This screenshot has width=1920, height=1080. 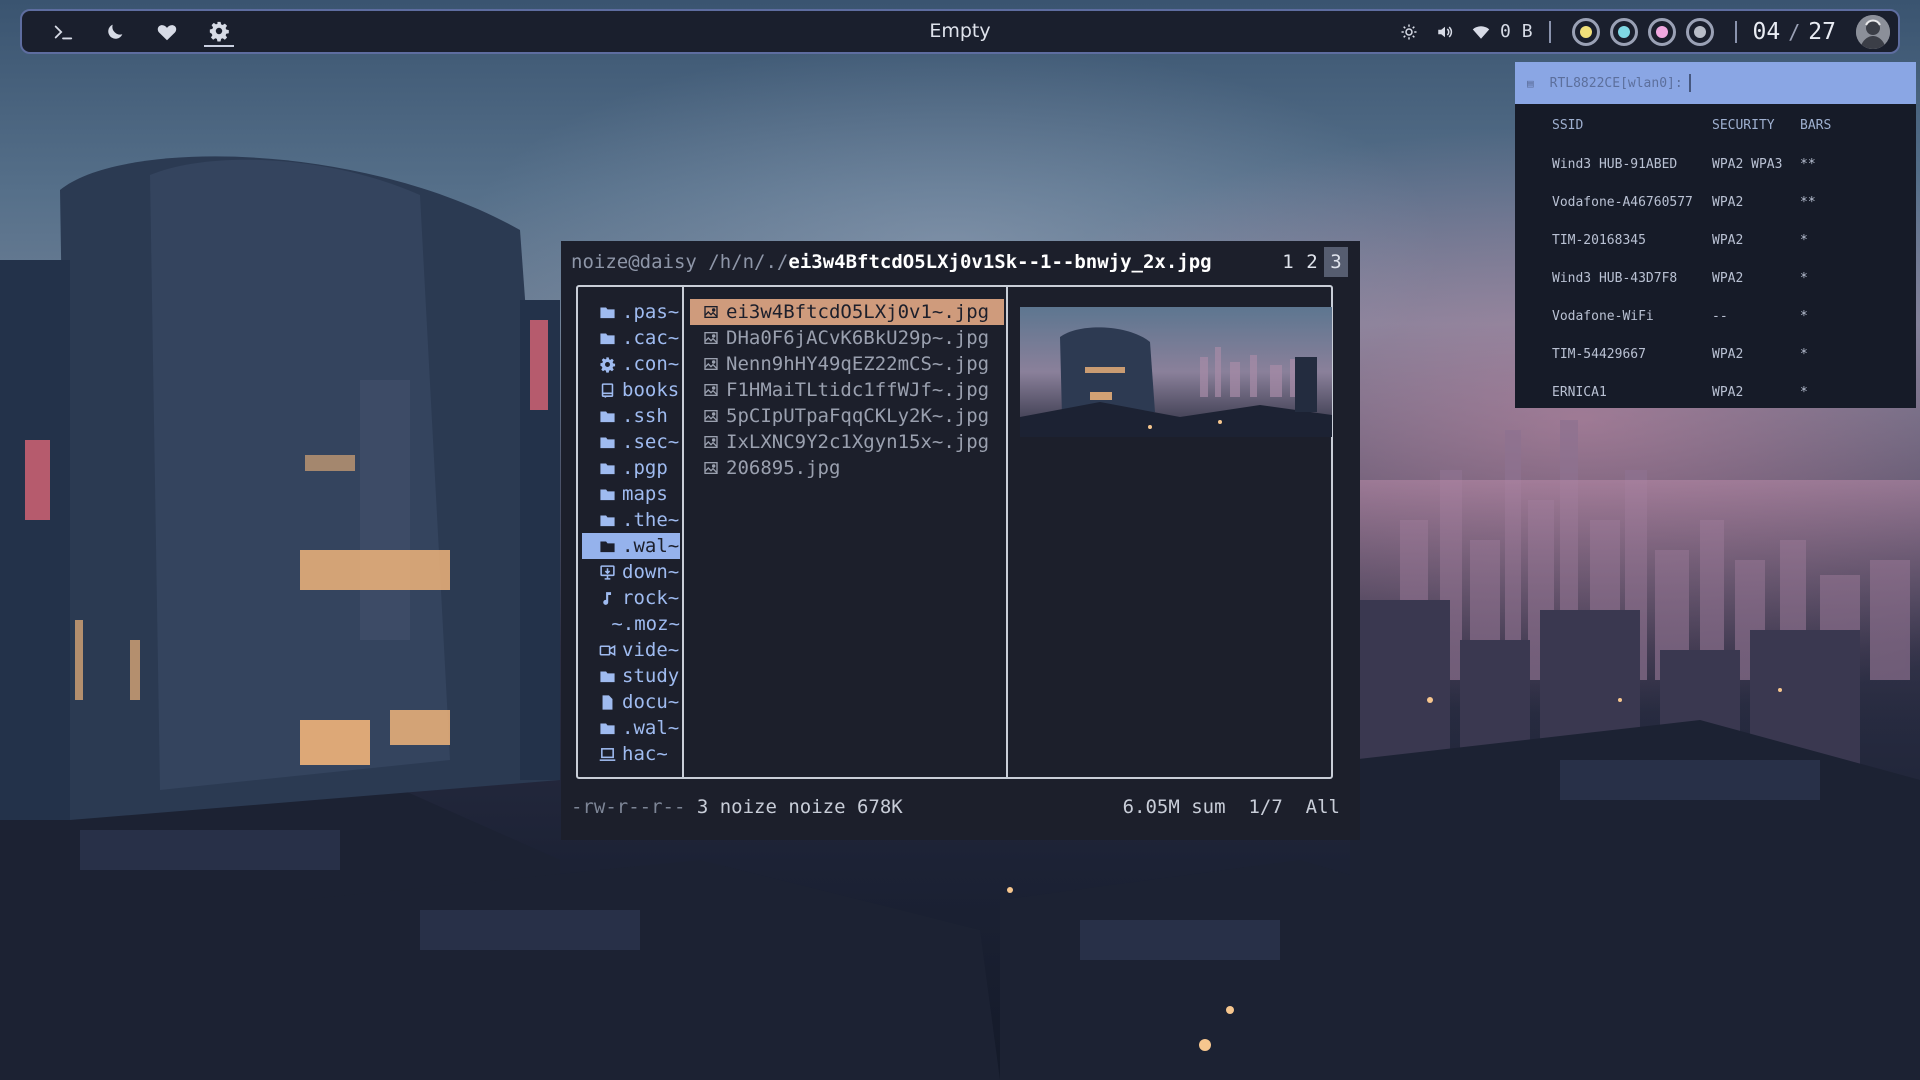 I want to click on avatar, so click(x=1873, y=31).